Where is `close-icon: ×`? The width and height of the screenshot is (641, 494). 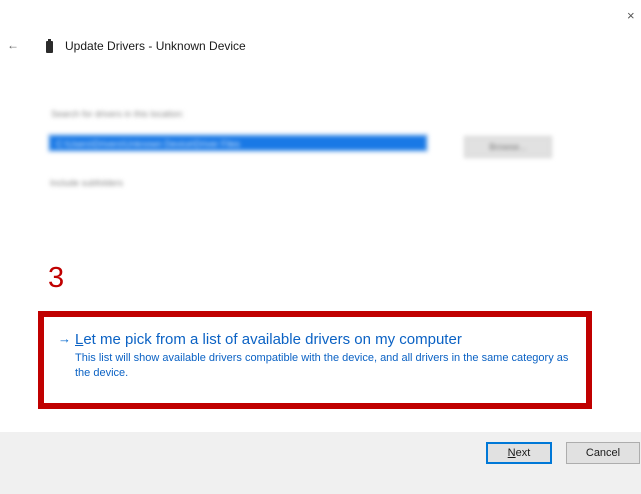
close-icon: × is located at coordinates (634, 16).